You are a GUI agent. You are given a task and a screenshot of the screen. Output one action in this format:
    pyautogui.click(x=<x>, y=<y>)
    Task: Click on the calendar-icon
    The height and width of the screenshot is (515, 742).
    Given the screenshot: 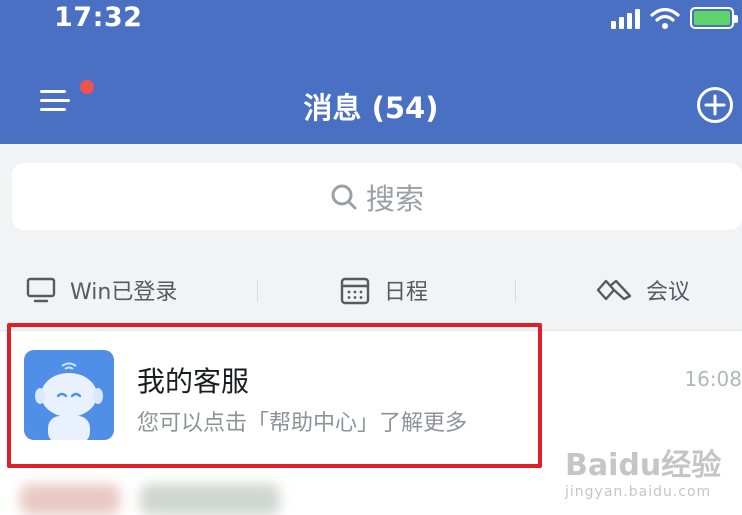 What is the action you would take?
    pyautogui.click(x=355, y=291)
    